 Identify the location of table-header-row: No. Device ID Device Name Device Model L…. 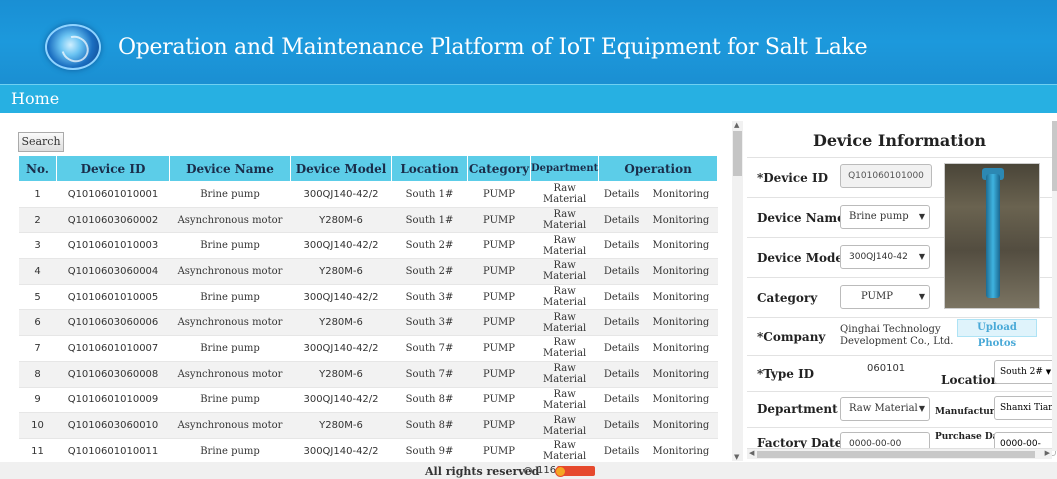
(368, 168).